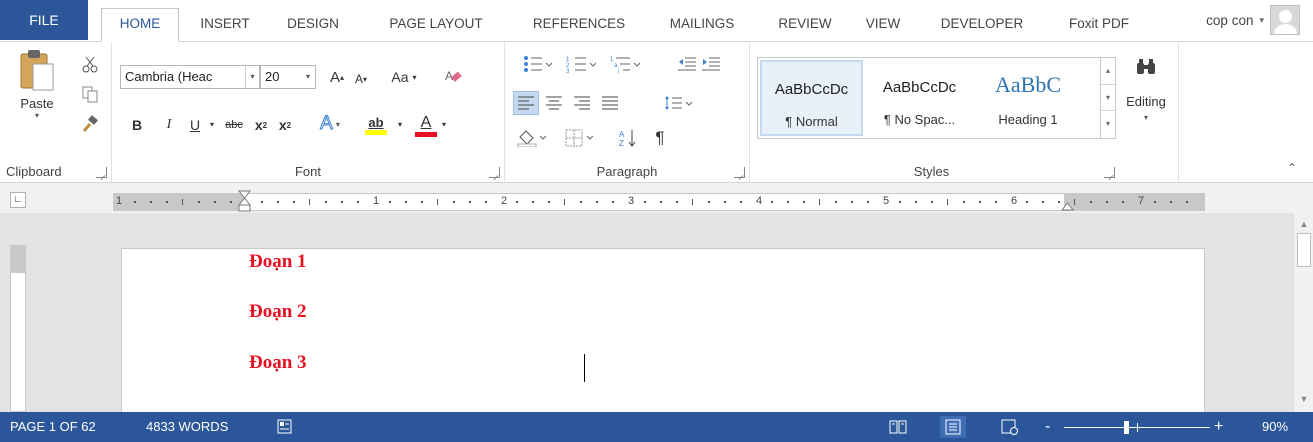  Describe the element at coordinates (225, 25) in the screenshot. I see `tab-insert: INSERT` at that location.